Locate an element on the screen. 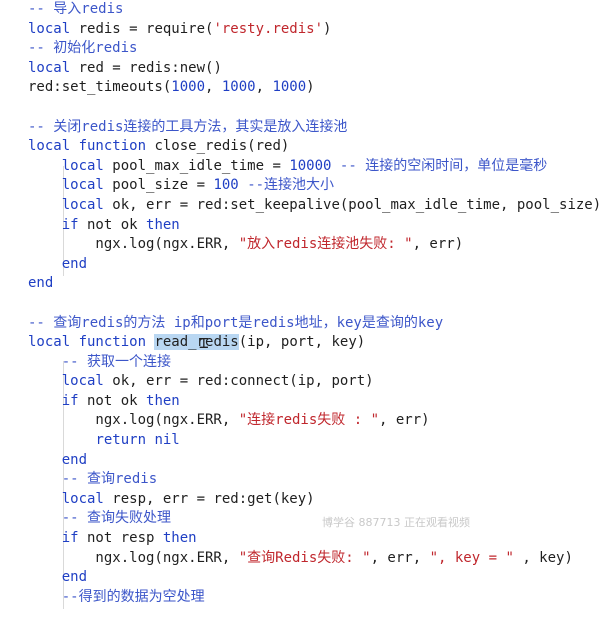  code-text: -- 获取一个连接 is located at coordinates (99, 363).